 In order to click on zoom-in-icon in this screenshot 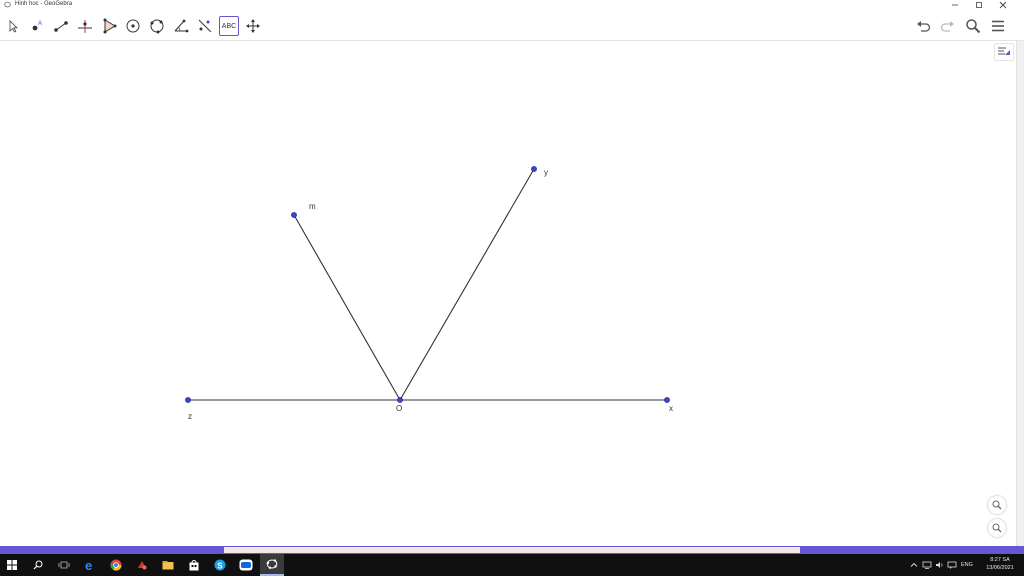, I will do `click(997, 505)`.